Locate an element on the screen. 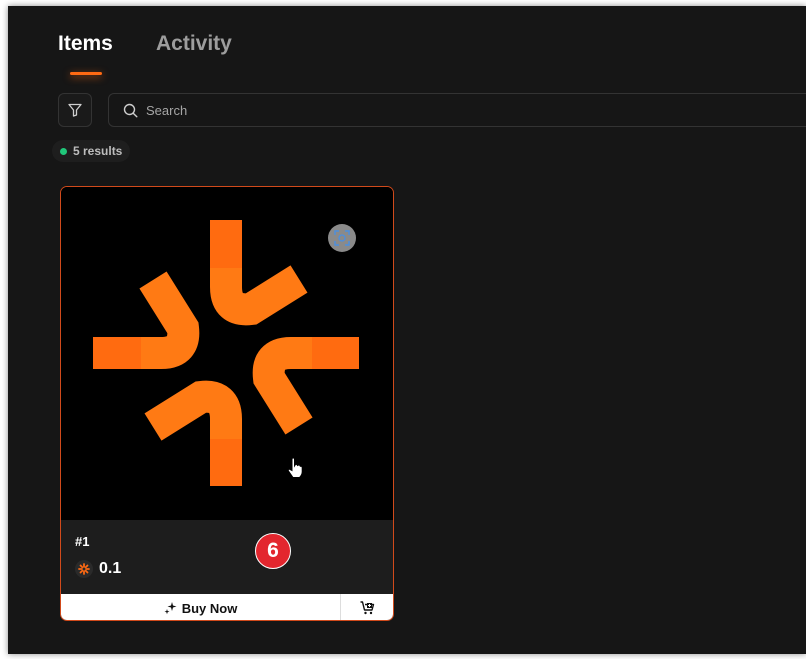  filter-button is located at coordinates (75, 110).